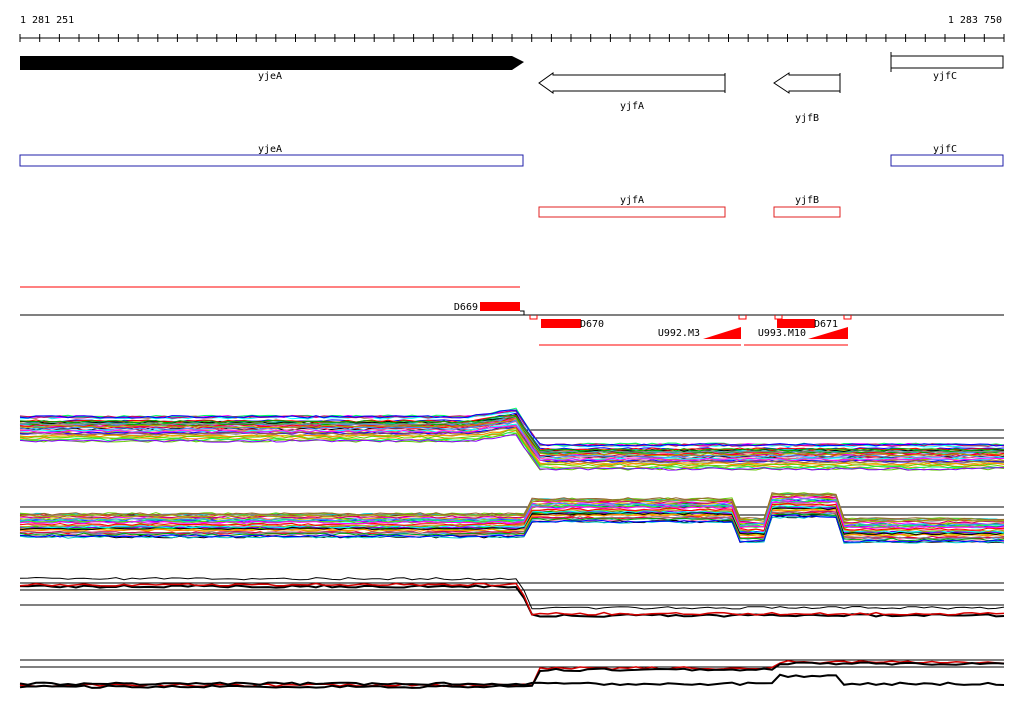 The image size is (1024, 719). What do you see at coordinates (632, 83) in the screenshot?
I see `gene-arrow-yjfa` at bounding box center [632, 83].